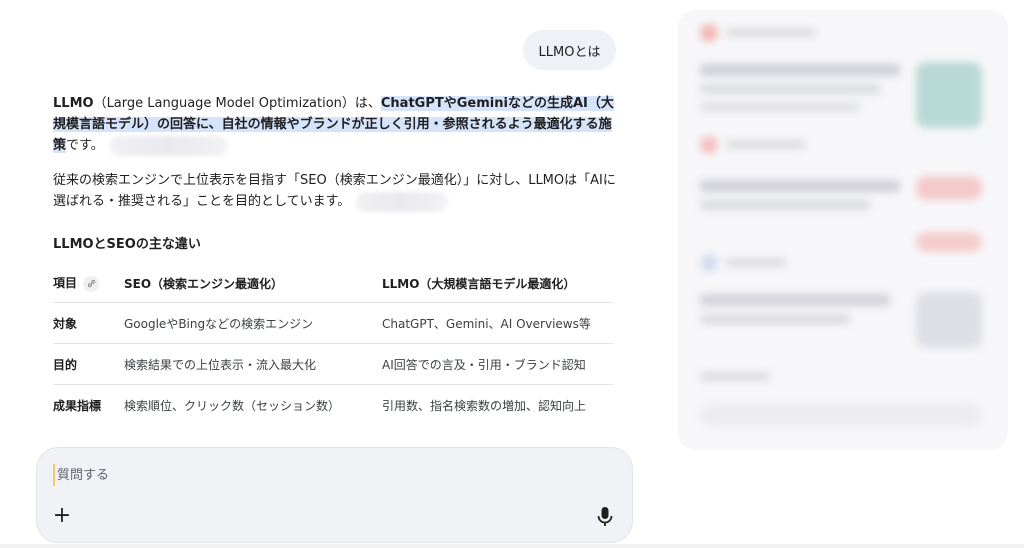 This screenshot has width=1024, height=548. Describe the element at coordinates (334, 495) in the screenshot. I see `composer: +` at that location.